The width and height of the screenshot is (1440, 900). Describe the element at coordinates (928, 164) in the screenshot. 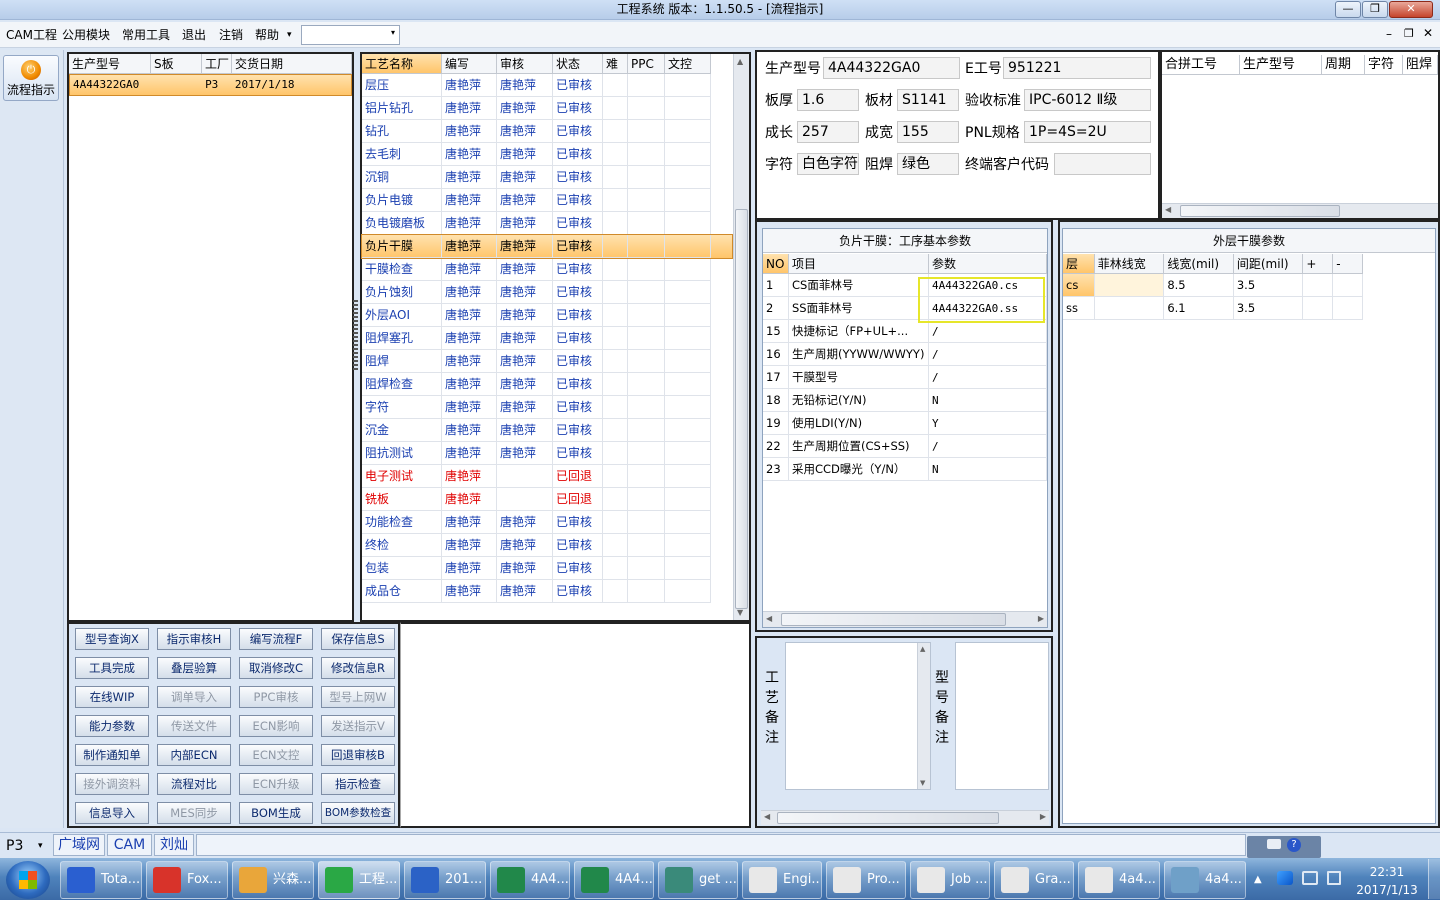

I see `solder-mask-field: 绿色` at that location.